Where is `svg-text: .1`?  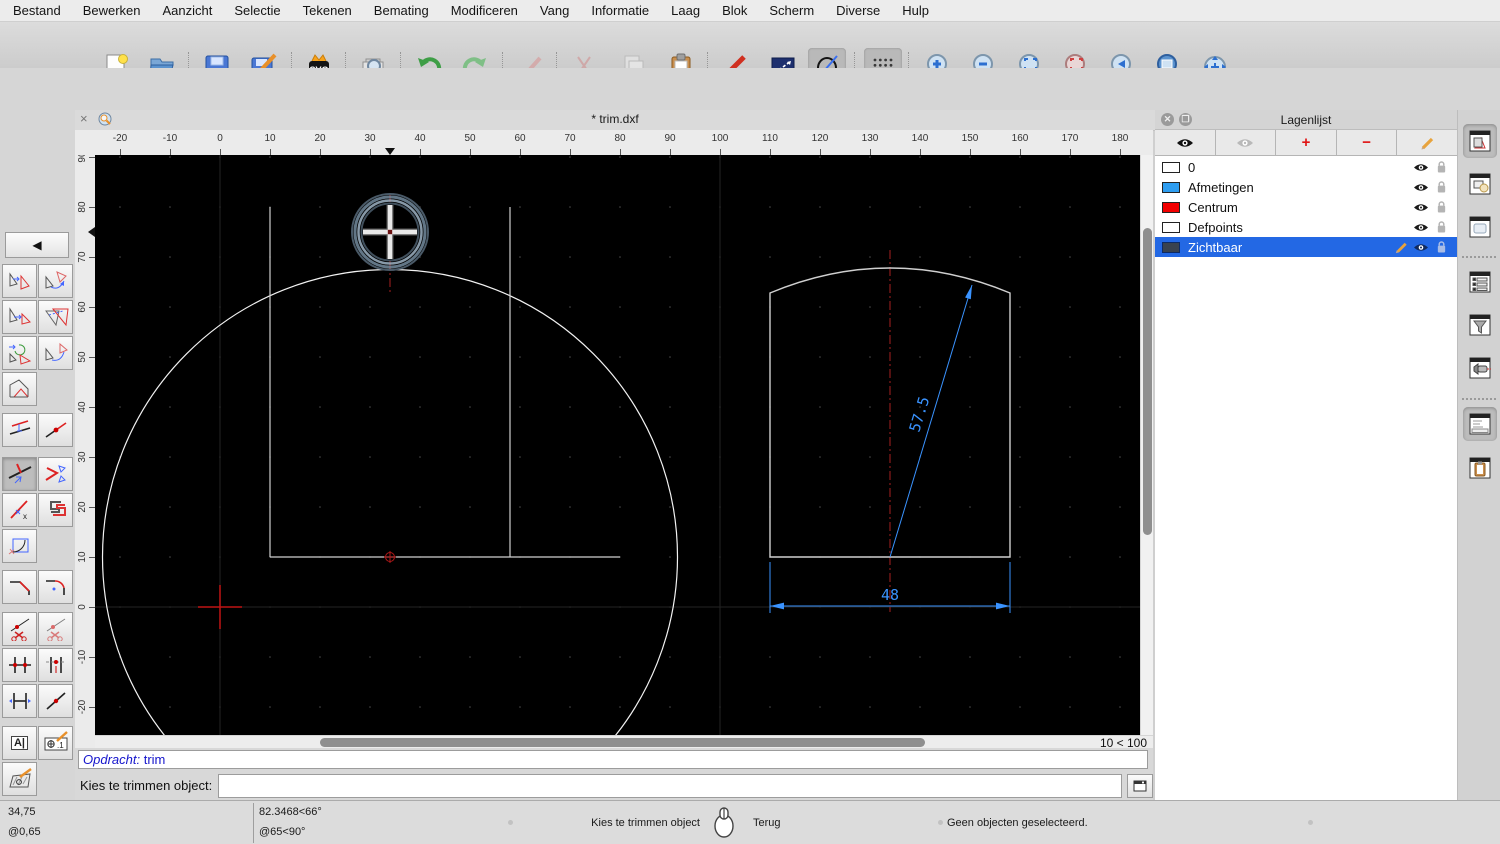
svg-text: .1 is located at coordinates (60, 745).